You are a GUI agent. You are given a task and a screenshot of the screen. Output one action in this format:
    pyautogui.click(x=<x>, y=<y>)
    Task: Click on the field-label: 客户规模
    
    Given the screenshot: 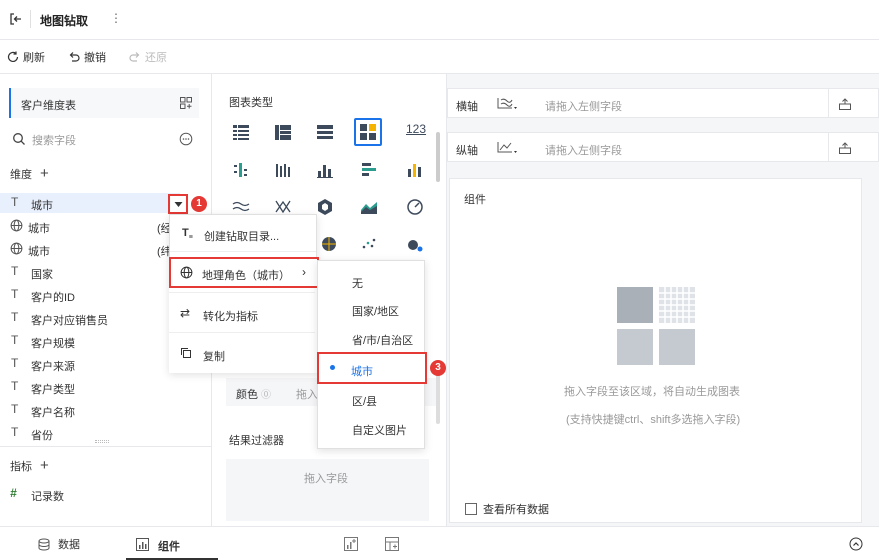 What is the action you would take?
    pyautogui.click(x=53, y=344)
    